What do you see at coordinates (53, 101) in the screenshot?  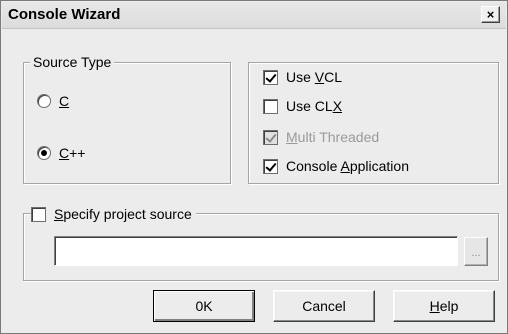 I see `radio-c: C` at bounding box center [53, 101].